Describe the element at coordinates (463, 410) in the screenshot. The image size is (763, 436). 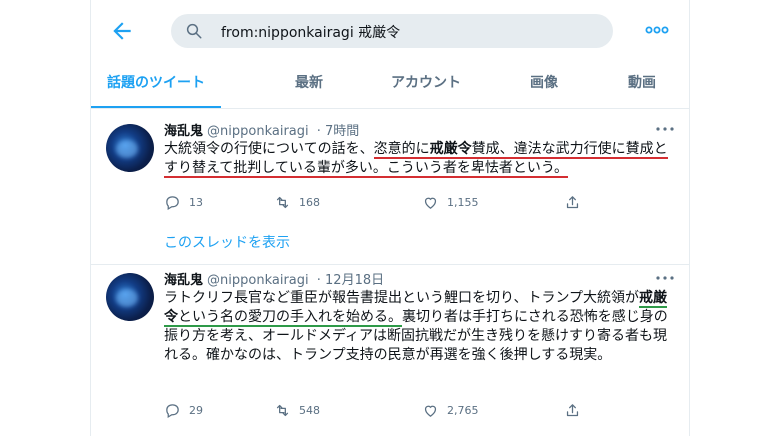
I see `like-count: 2,765` at that location.